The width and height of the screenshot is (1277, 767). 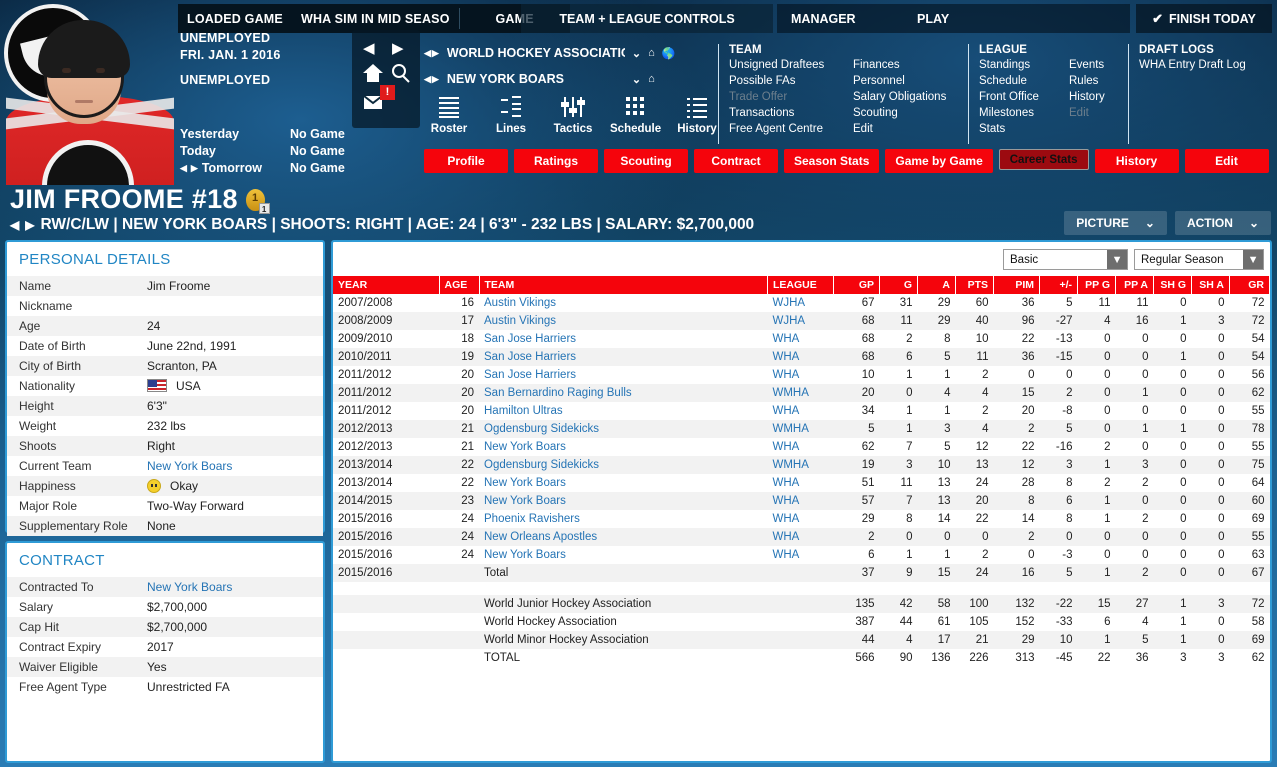 What do you see at coordinates (1115, 223) in the screenshot?
I see `picture-button: PICTURE ⌄` at bounding box center [1115, 223].